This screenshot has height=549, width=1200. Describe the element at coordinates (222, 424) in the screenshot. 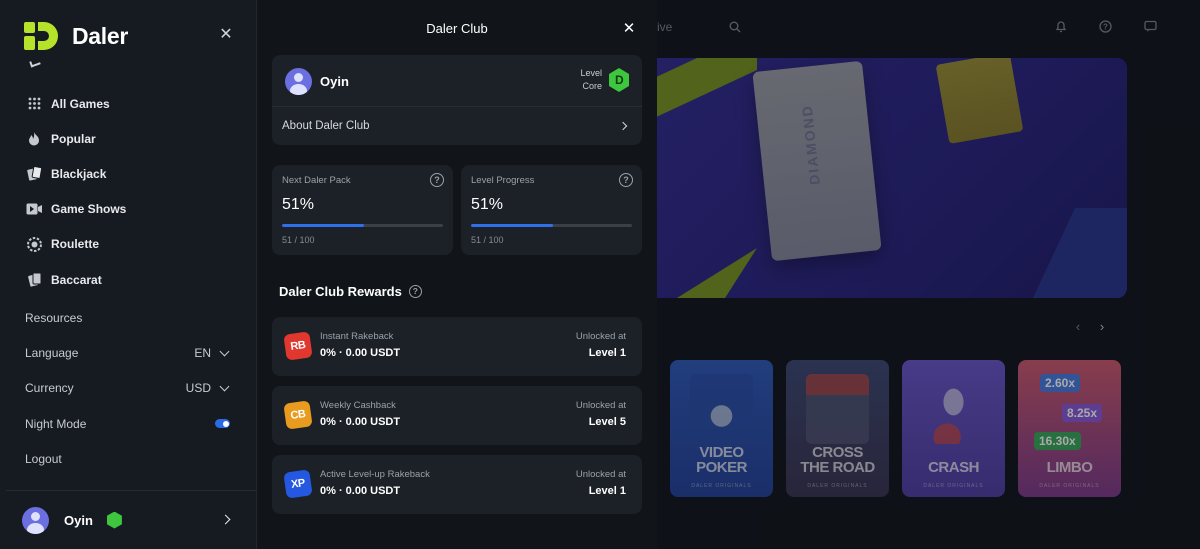

I see `night-mode-toggle` at that location.